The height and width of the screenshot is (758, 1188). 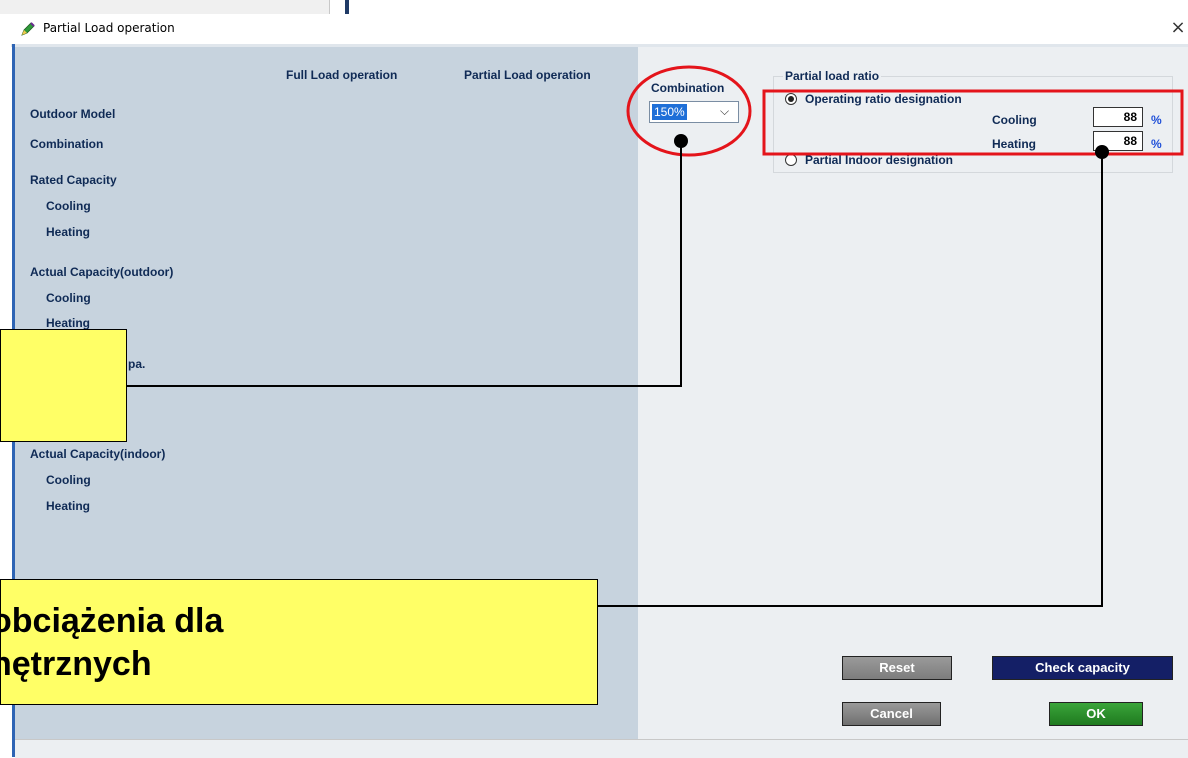 I want to click on highlight-box-operating-ratio, so click(x=973, y=122).